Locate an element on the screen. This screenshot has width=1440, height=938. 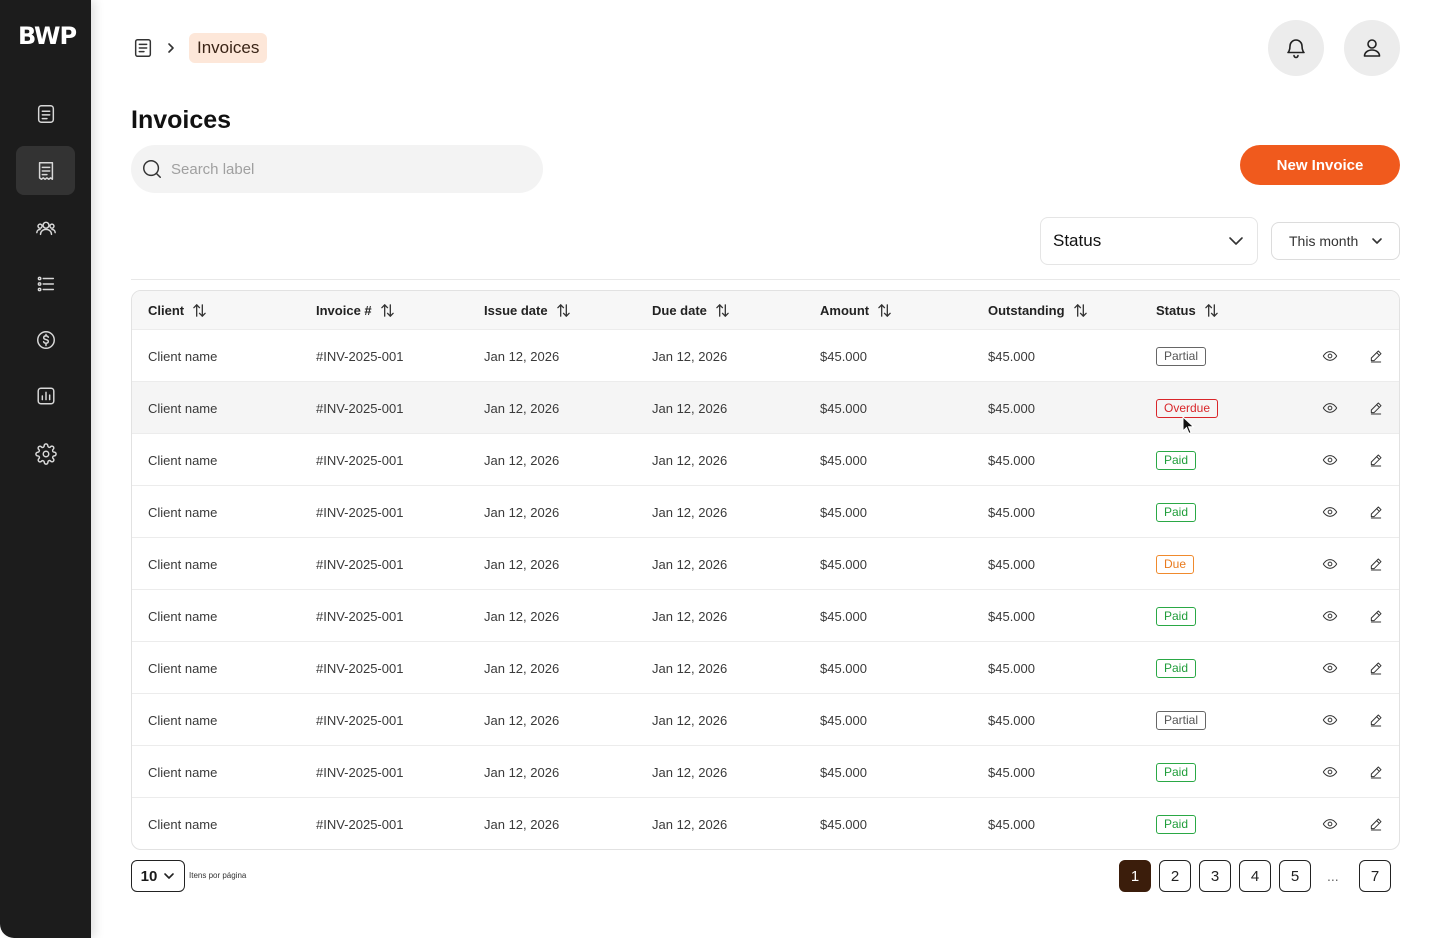
column-header-label: Invoice # is located at coordinates (344, 310).